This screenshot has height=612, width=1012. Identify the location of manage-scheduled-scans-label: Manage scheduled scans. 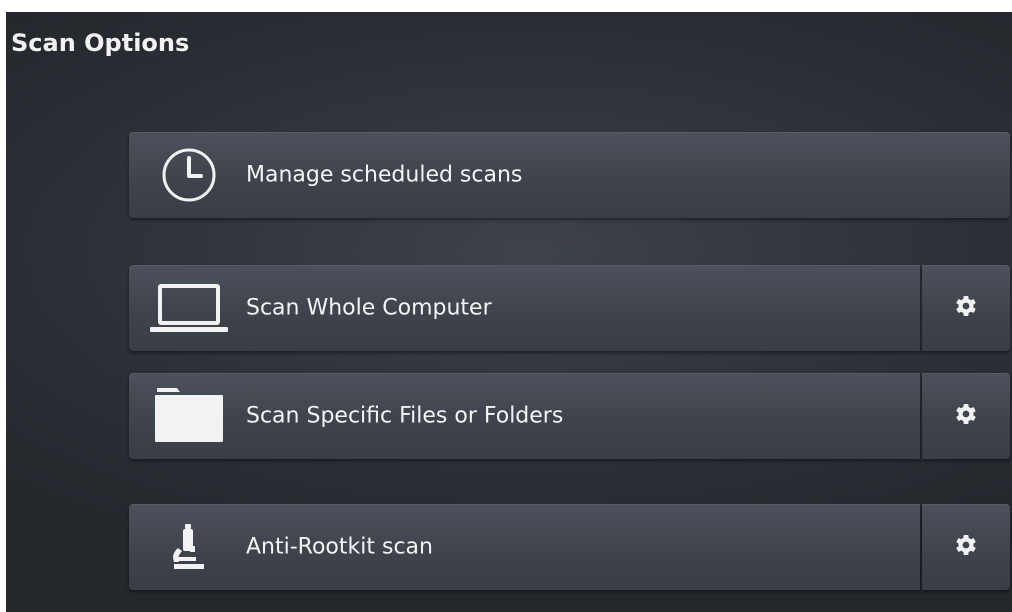
(384, 175).